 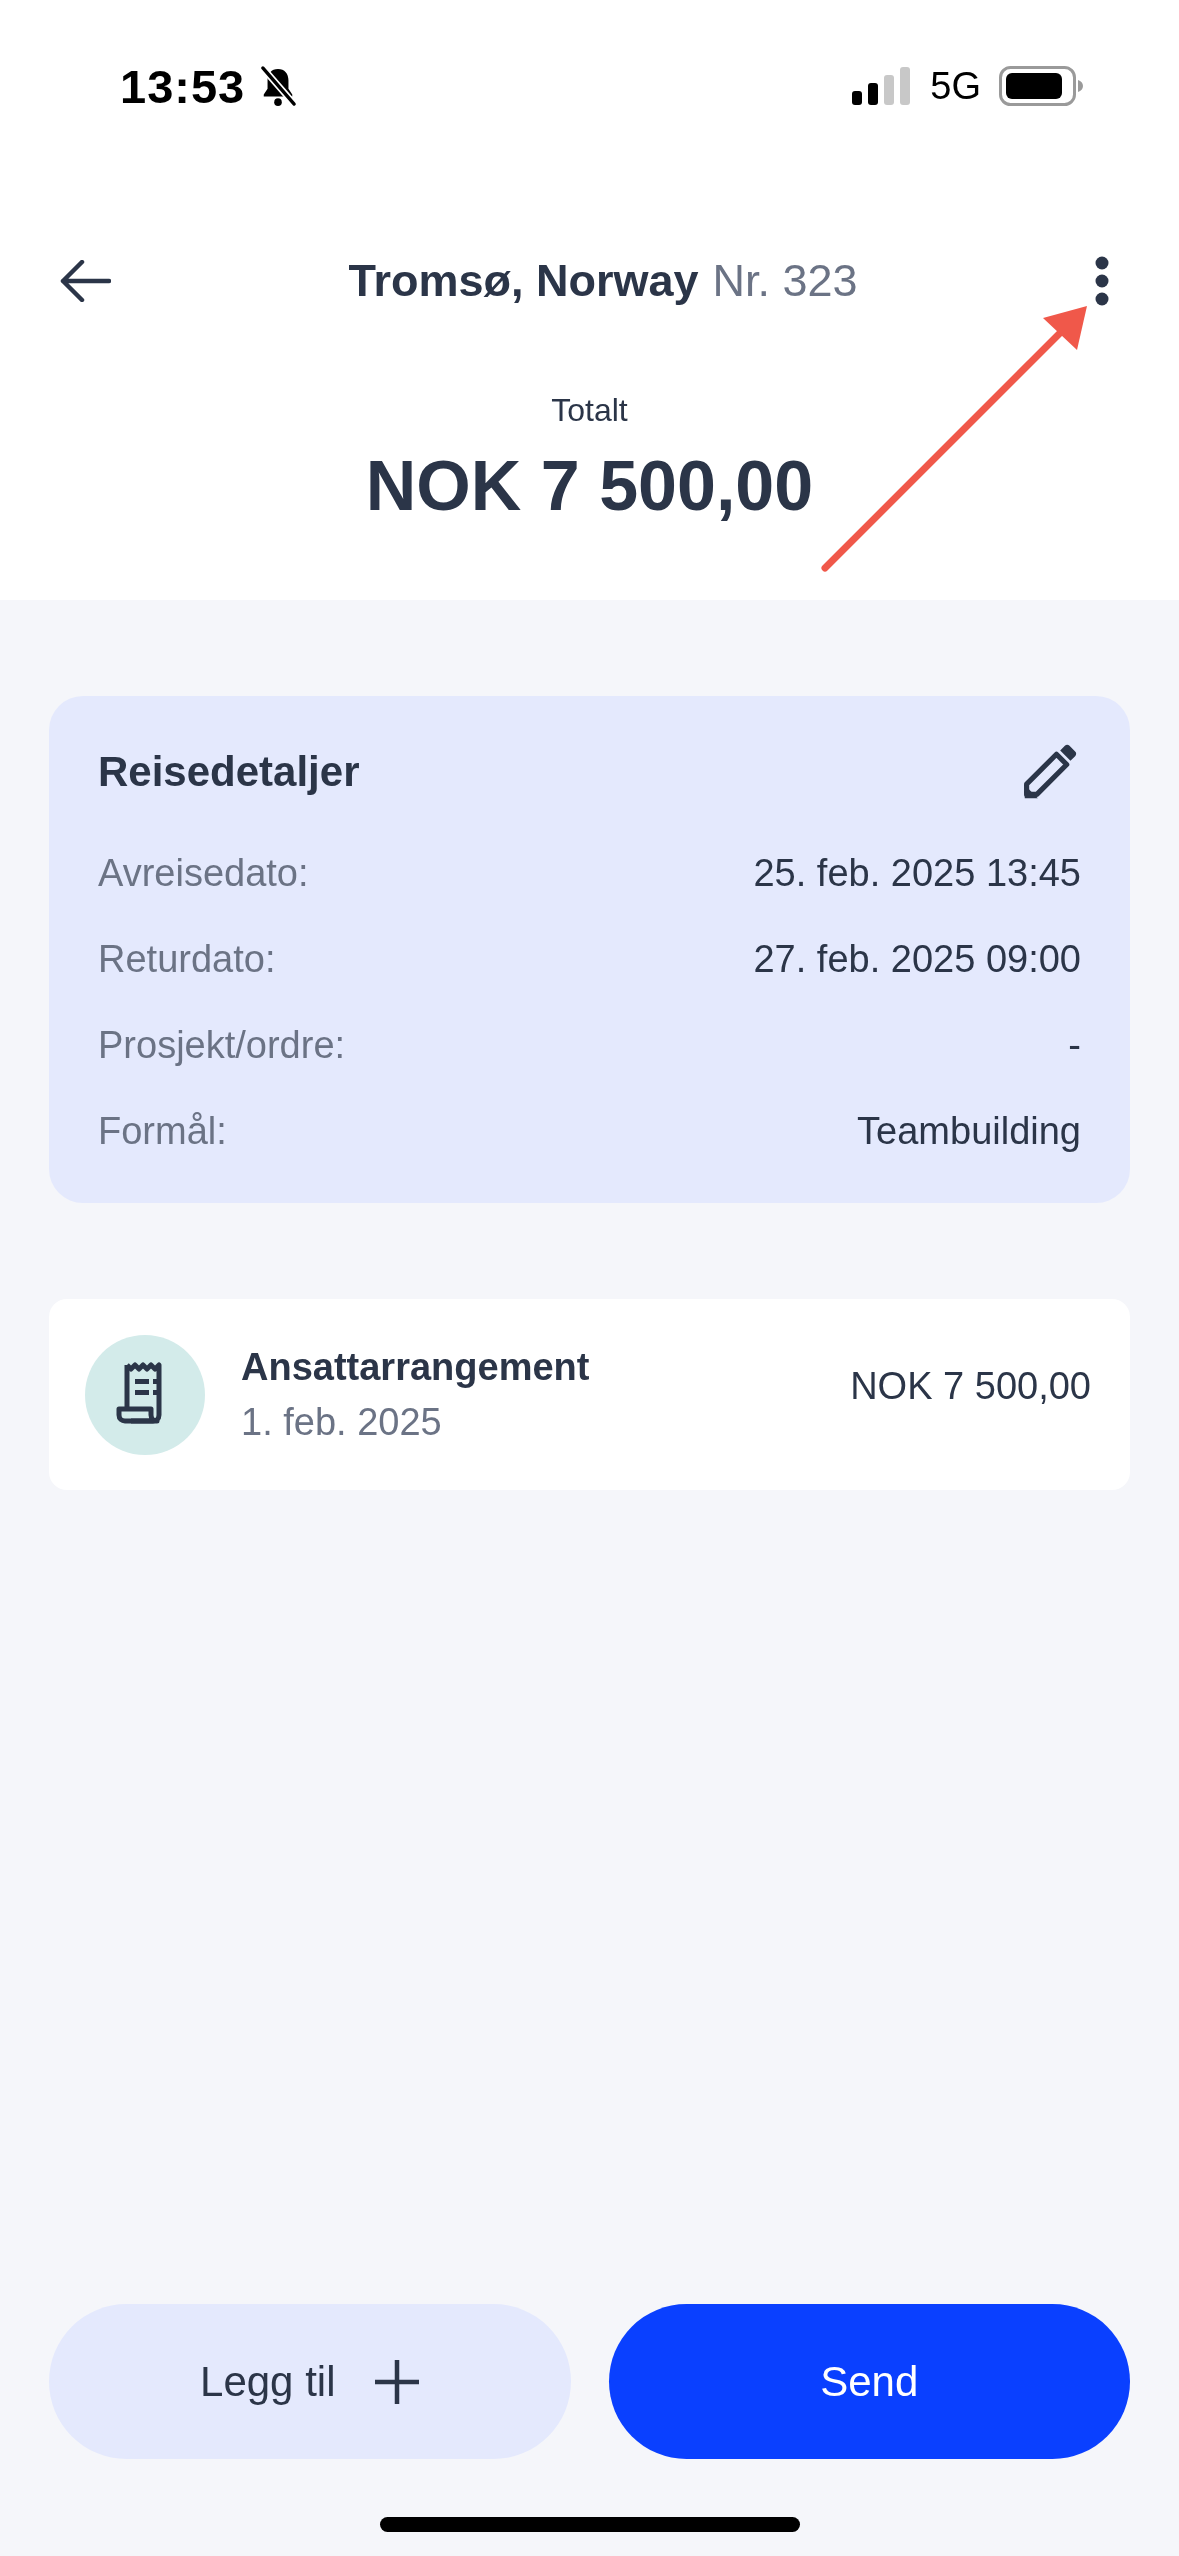 I want to click on bell-slash-icon, so click(x=278, y=86).